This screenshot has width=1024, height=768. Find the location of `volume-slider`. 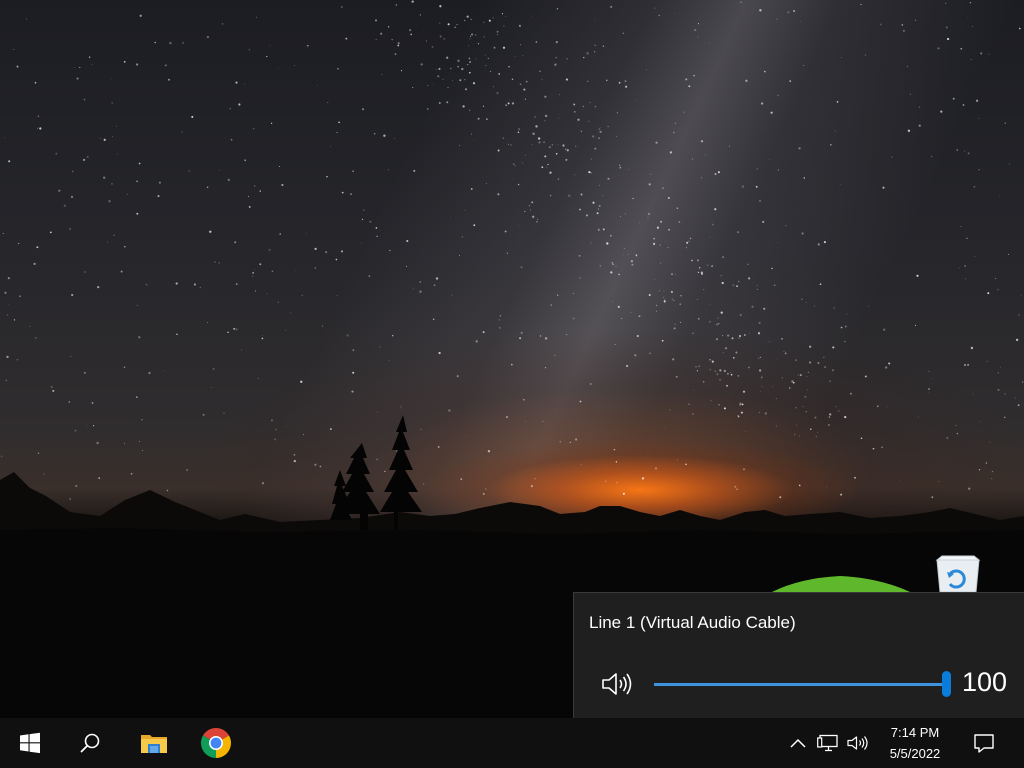

volume-slider is located at coordinates (802, 684).